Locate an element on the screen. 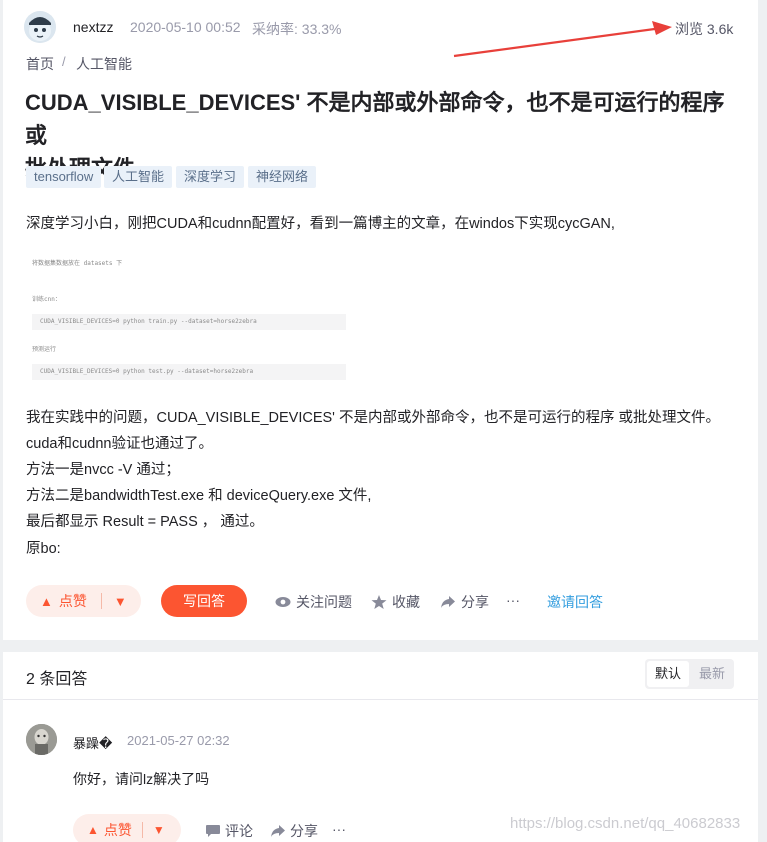  answers-count: 2 条回答 is located at coordinates (57, 679).